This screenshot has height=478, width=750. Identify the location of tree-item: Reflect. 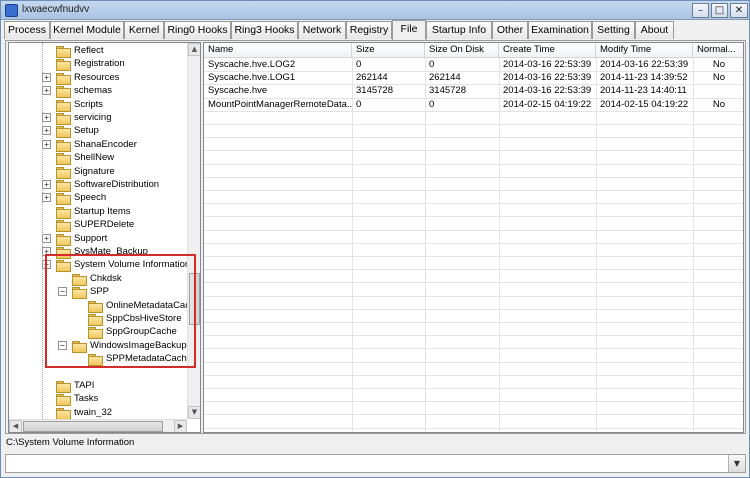
(98, 51).